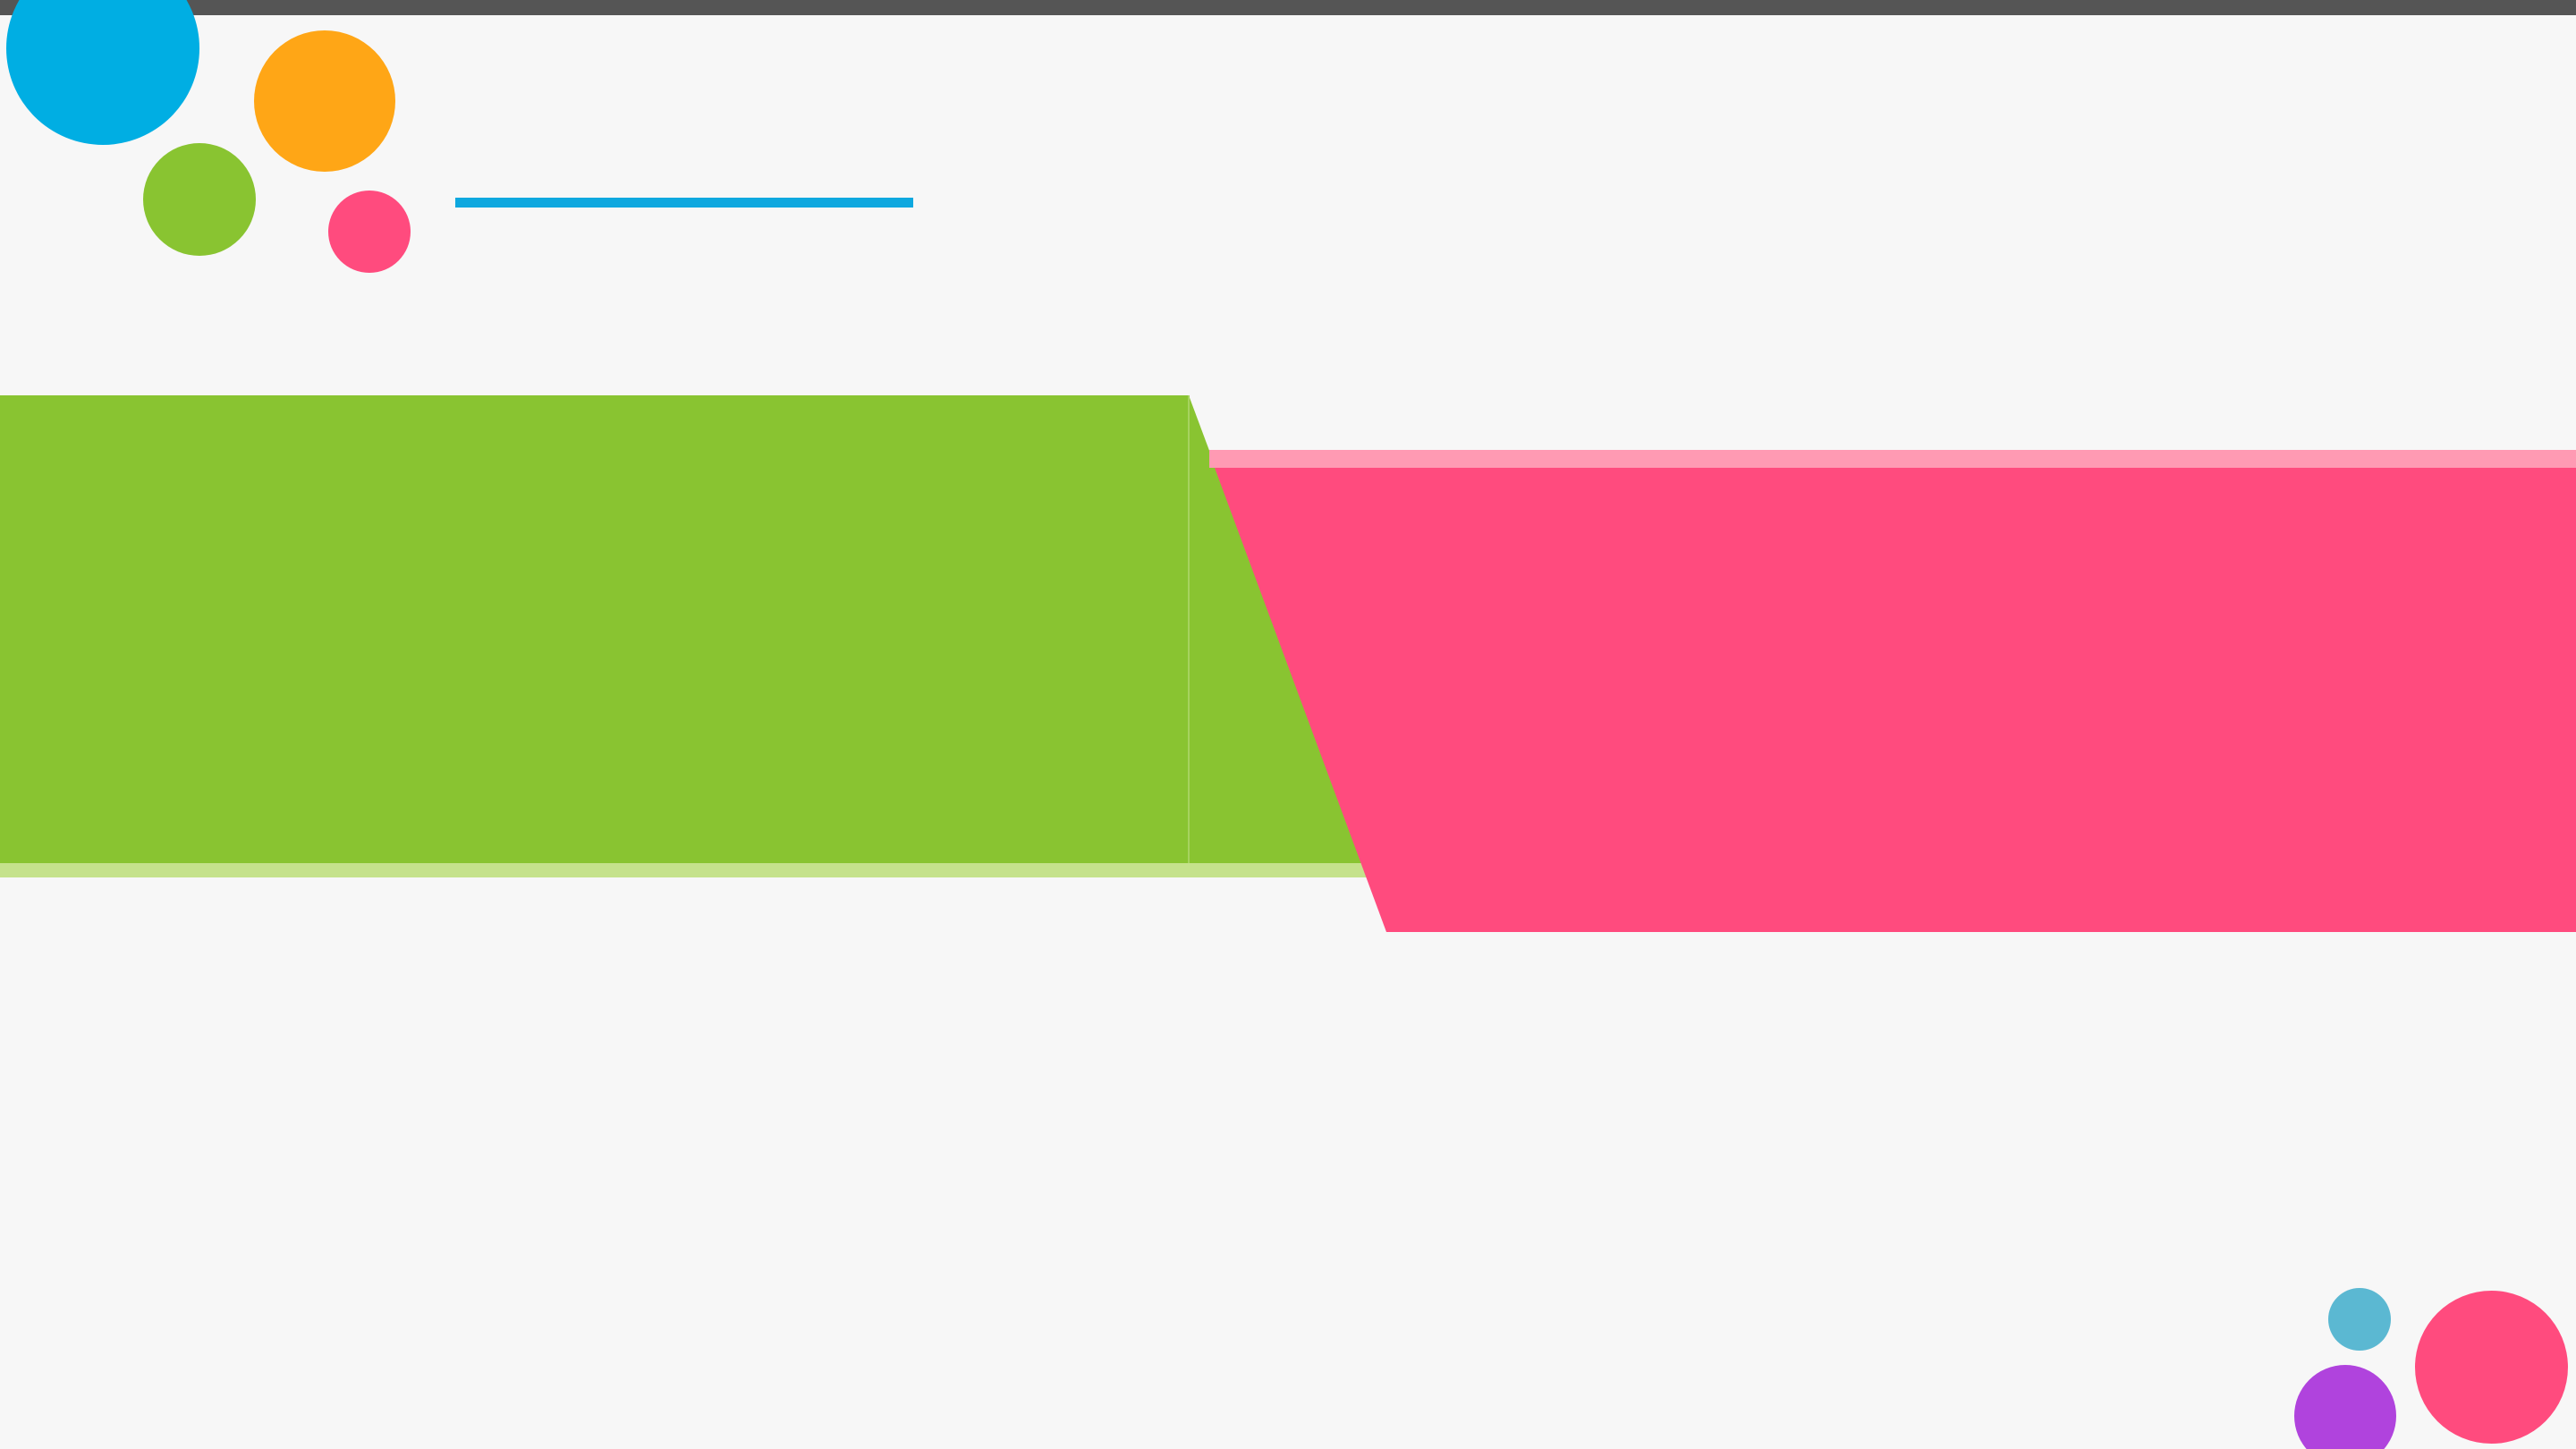 The width and height of the screenshot is (2576, 1449). What do you see at coordinates (1892, 459) in the screenshot?
I see `pink-banner-overline` at bounding box center [1892, 459].